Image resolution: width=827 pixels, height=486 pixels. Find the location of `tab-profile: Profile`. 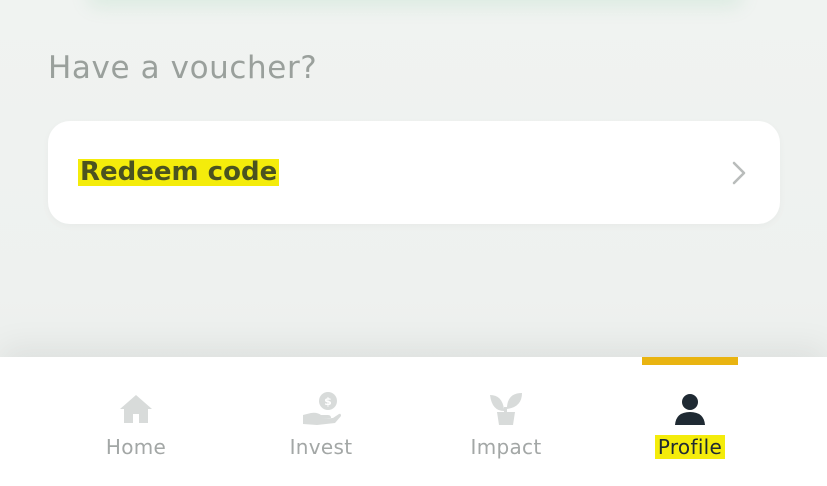

tab-profile: Profile is located at coordinates (690, 421).